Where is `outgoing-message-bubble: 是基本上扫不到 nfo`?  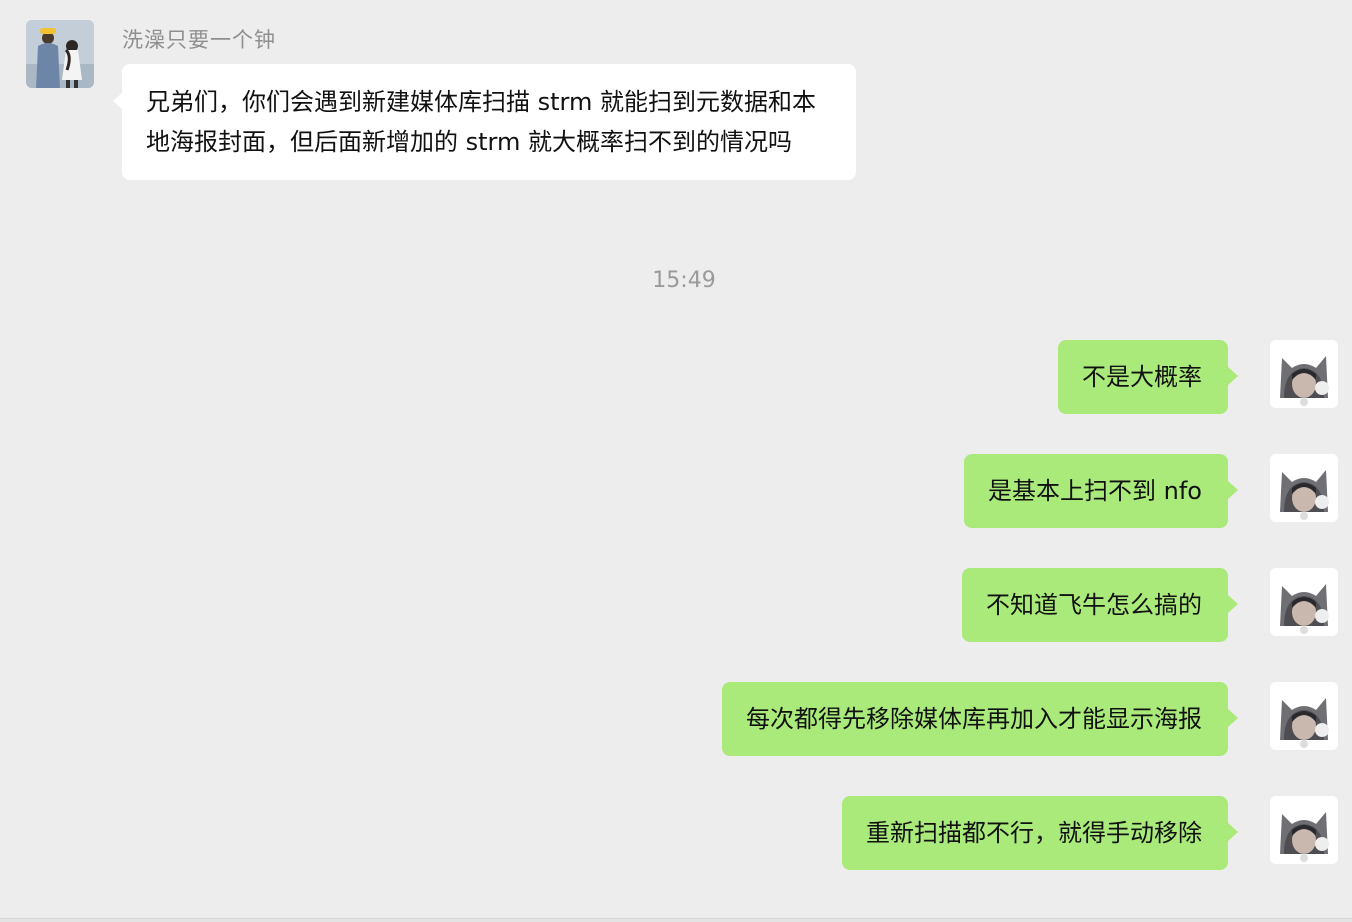
outgoing-message-bubble: 是基本上扫不到 nfo is located at coordinates (1101, 491).